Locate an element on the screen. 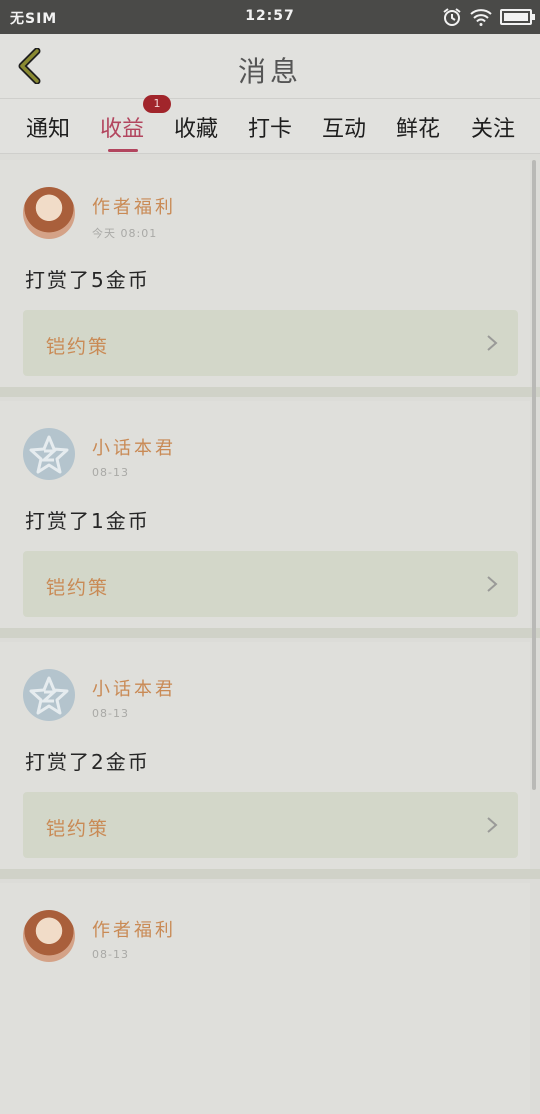 The image size is (540, 1114). page-title: 消息 is located at coordinates (269, 71).